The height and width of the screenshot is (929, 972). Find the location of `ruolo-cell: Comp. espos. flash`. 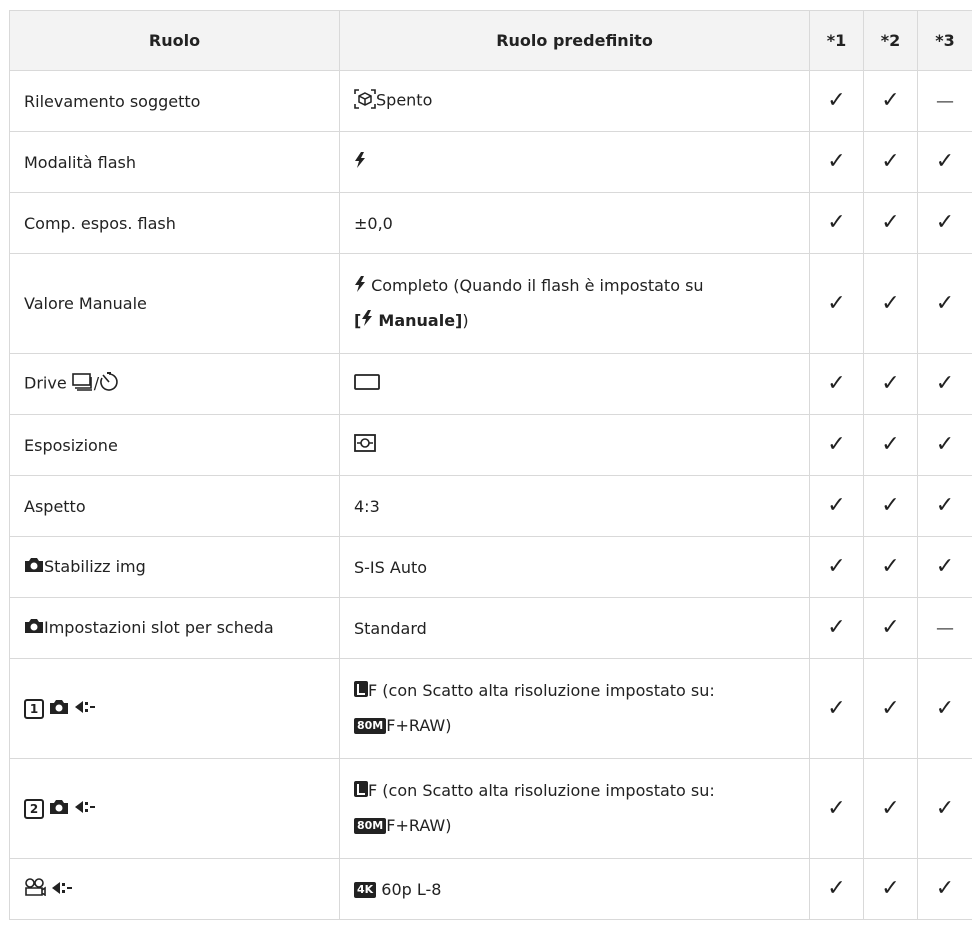

ruolo-cell: Comp. espos. flash is located at coordinates (174, 223).